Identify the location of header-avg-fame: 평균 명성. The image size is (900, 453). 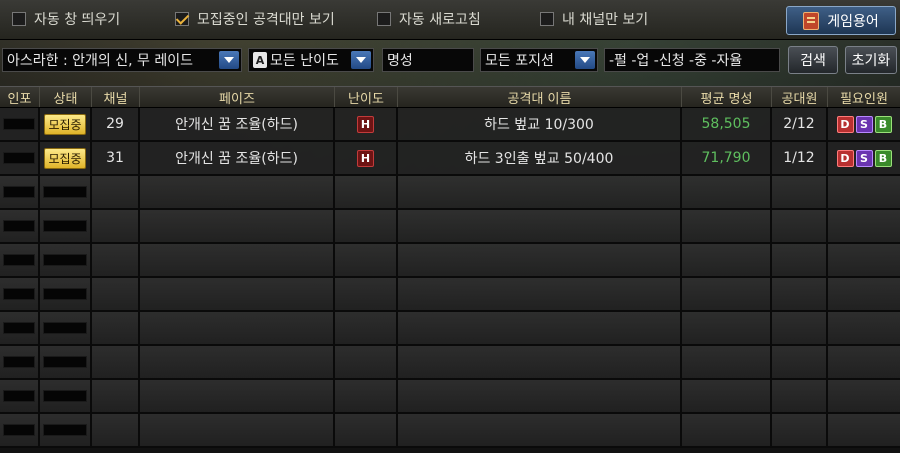
(727, 97).